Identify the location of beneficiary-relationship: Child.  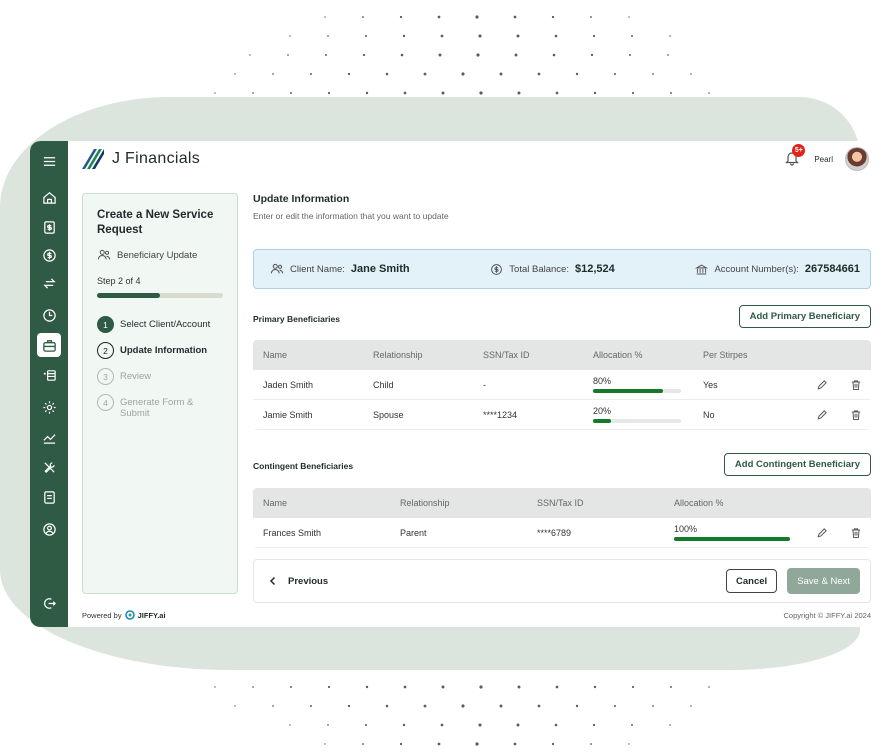
(383, 384).